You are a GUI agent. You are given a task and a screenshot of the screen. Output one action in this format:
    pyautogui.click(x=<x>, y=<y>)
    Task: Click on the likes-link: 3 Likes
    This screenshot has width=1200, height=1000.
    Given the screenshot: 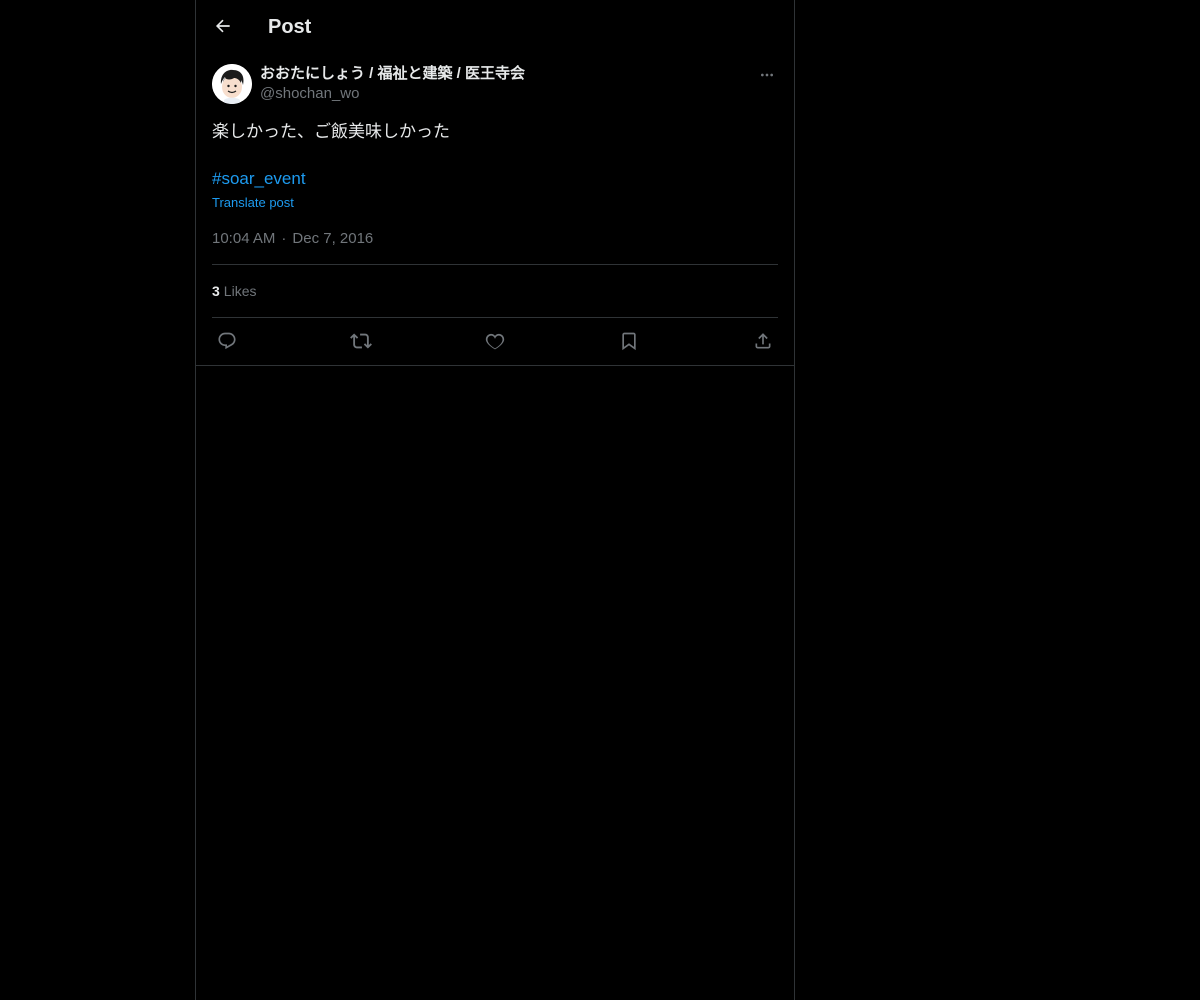 What is the action you would take?
    pyautogui.click(x=234, y=291)
    